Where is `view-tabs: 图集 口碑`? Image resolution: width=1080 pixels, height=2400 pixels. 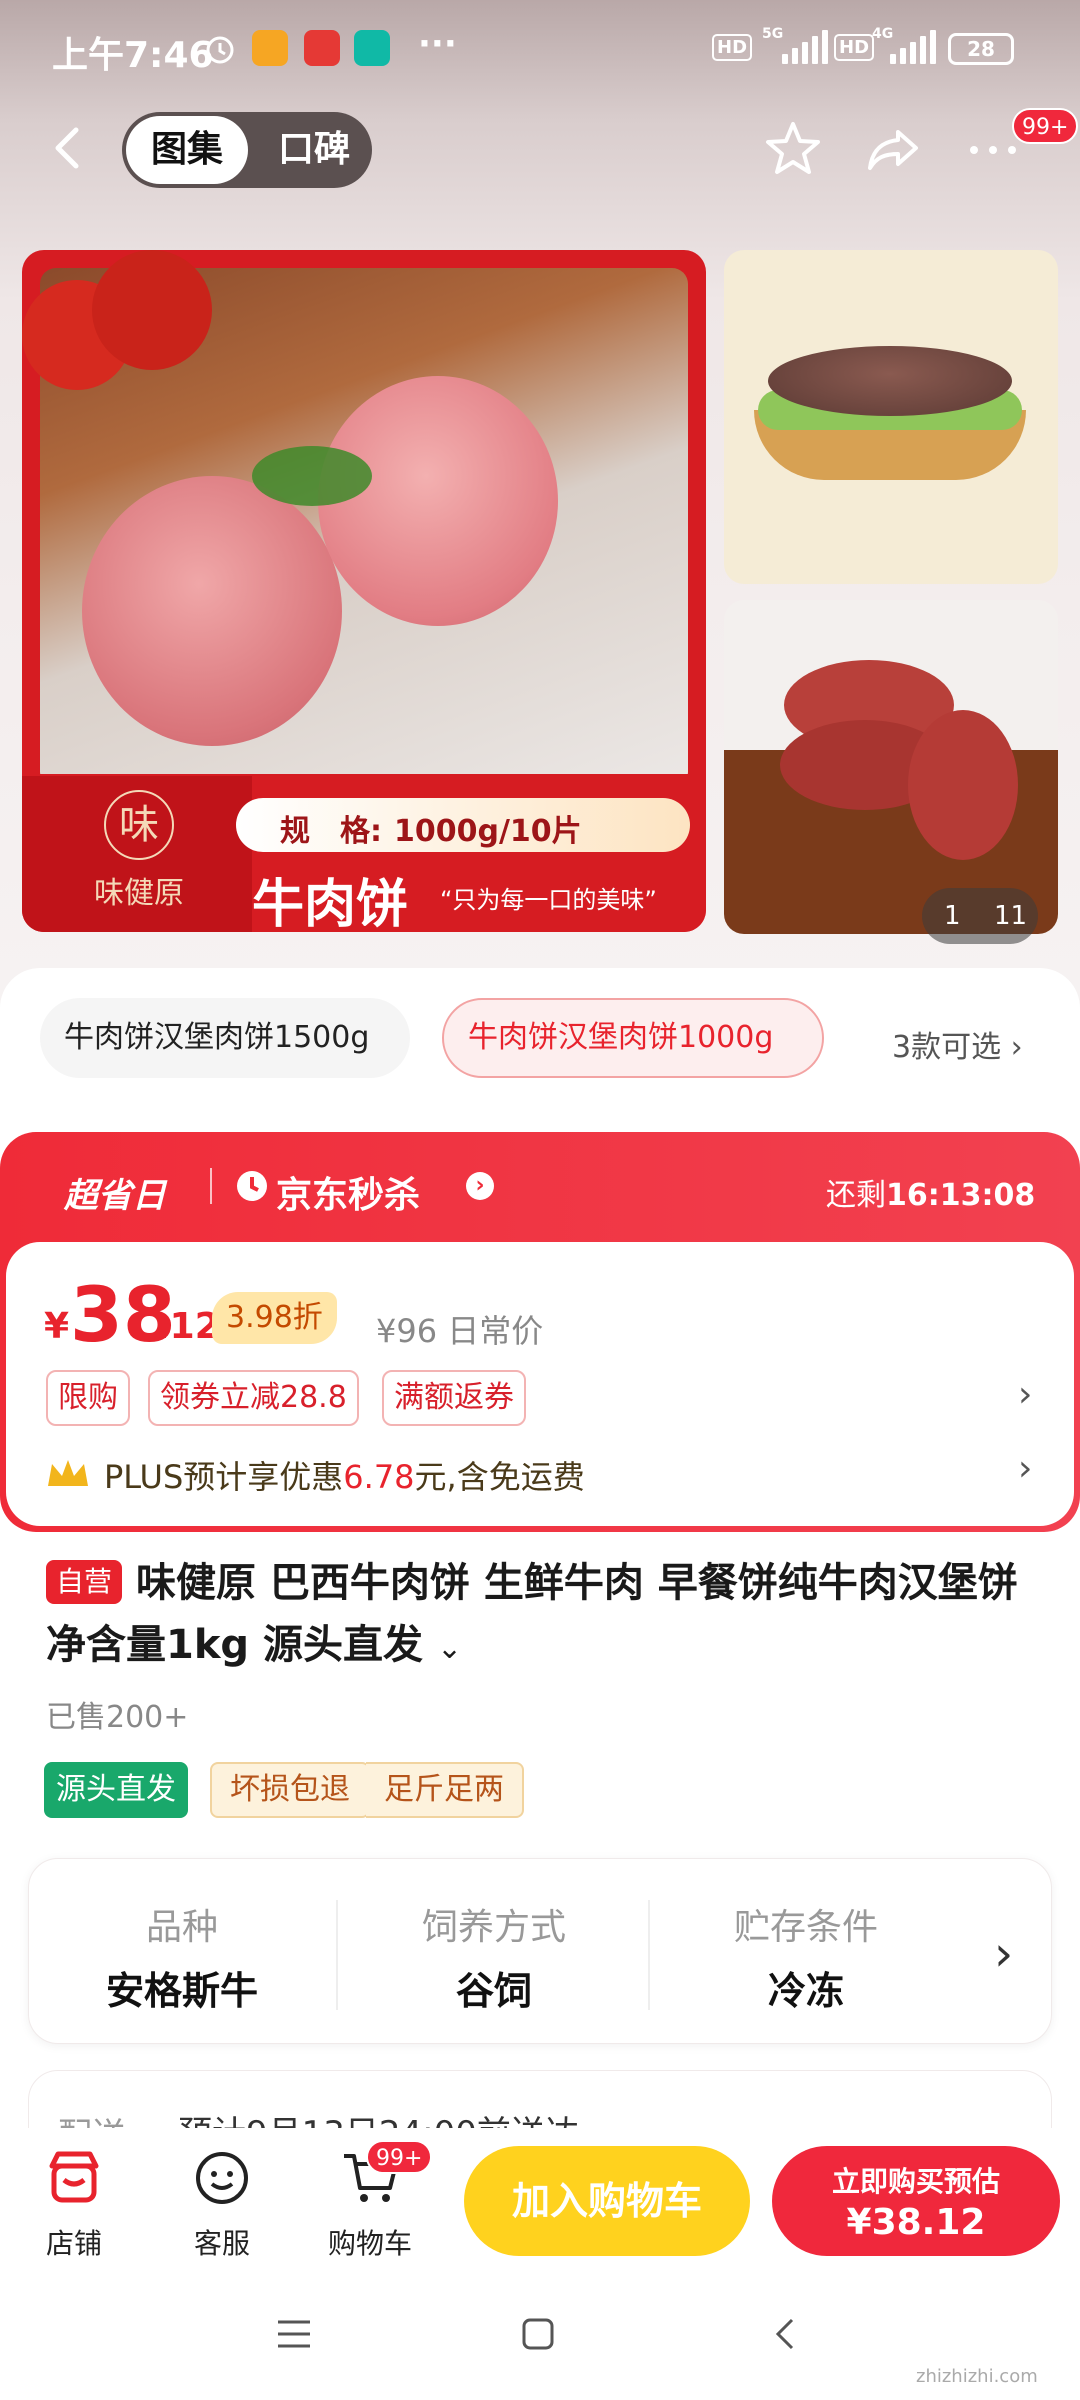 view-tabs: 图集 口碑 is located at coordinates (247, 150).